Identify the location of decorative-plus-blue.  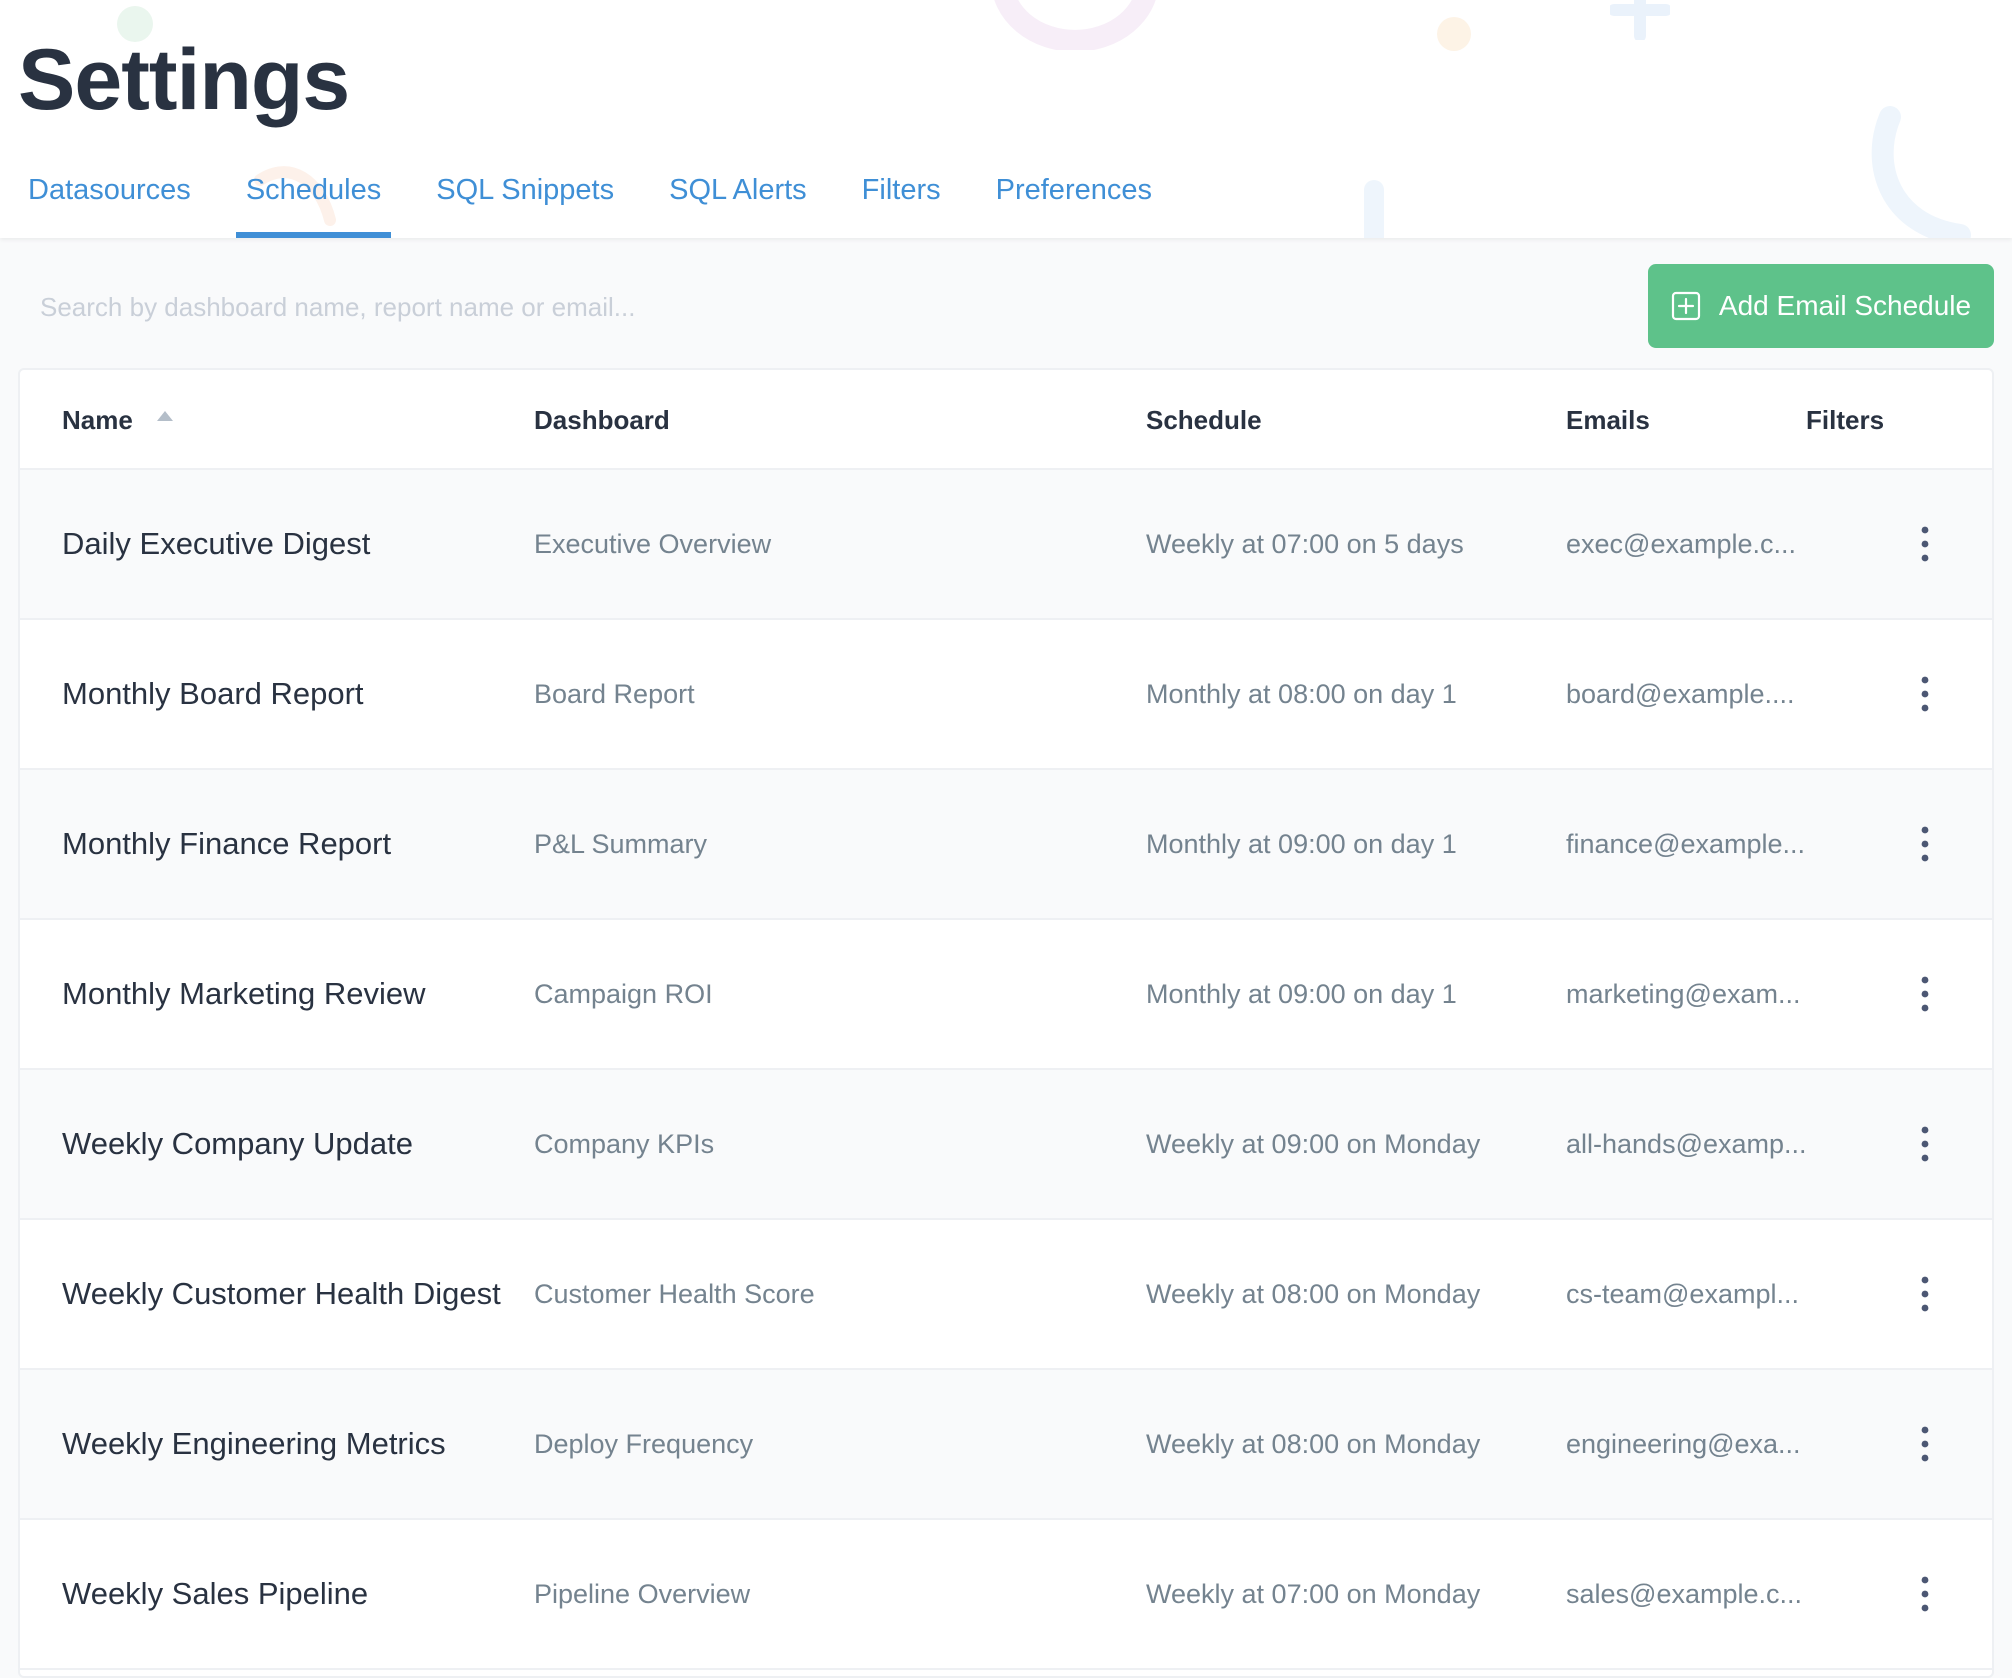
(1640, 20).